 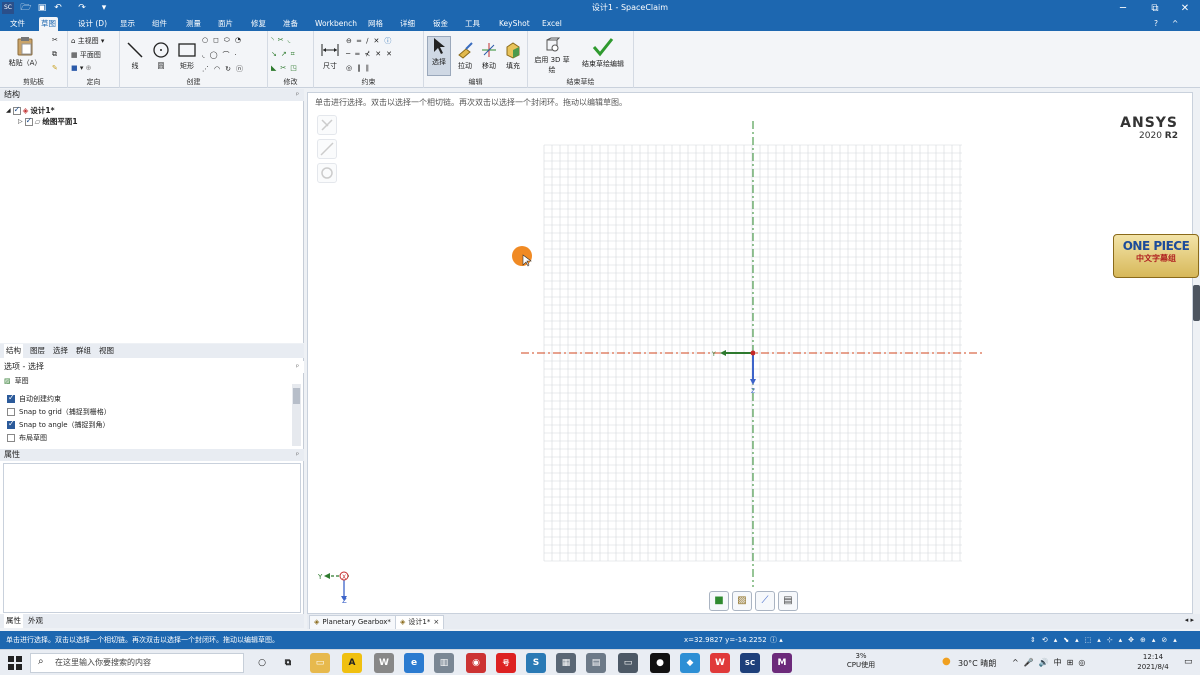 I want to click on enable-3d-sketch-button: 启用 3D 草绘, so click(x=552, y=56).